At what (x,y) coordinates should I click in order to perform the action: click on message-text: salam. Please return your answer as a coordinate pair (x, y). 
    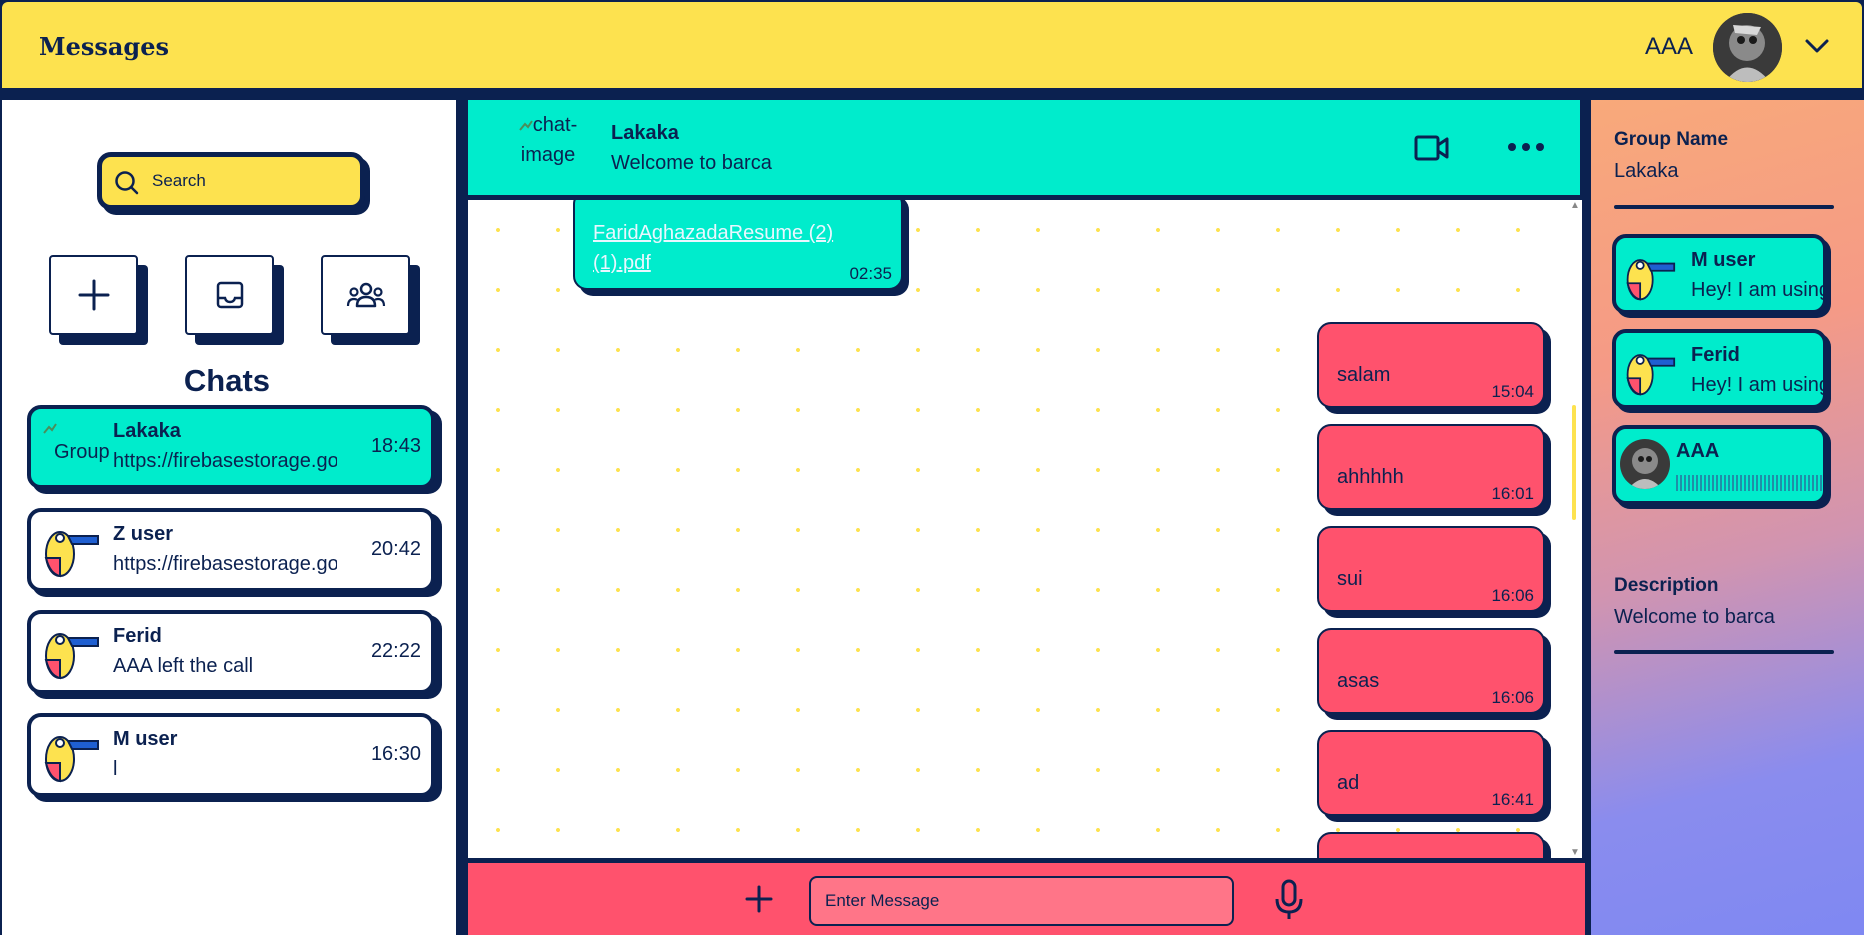
    Looking at the image, I should click on (1364, 375).